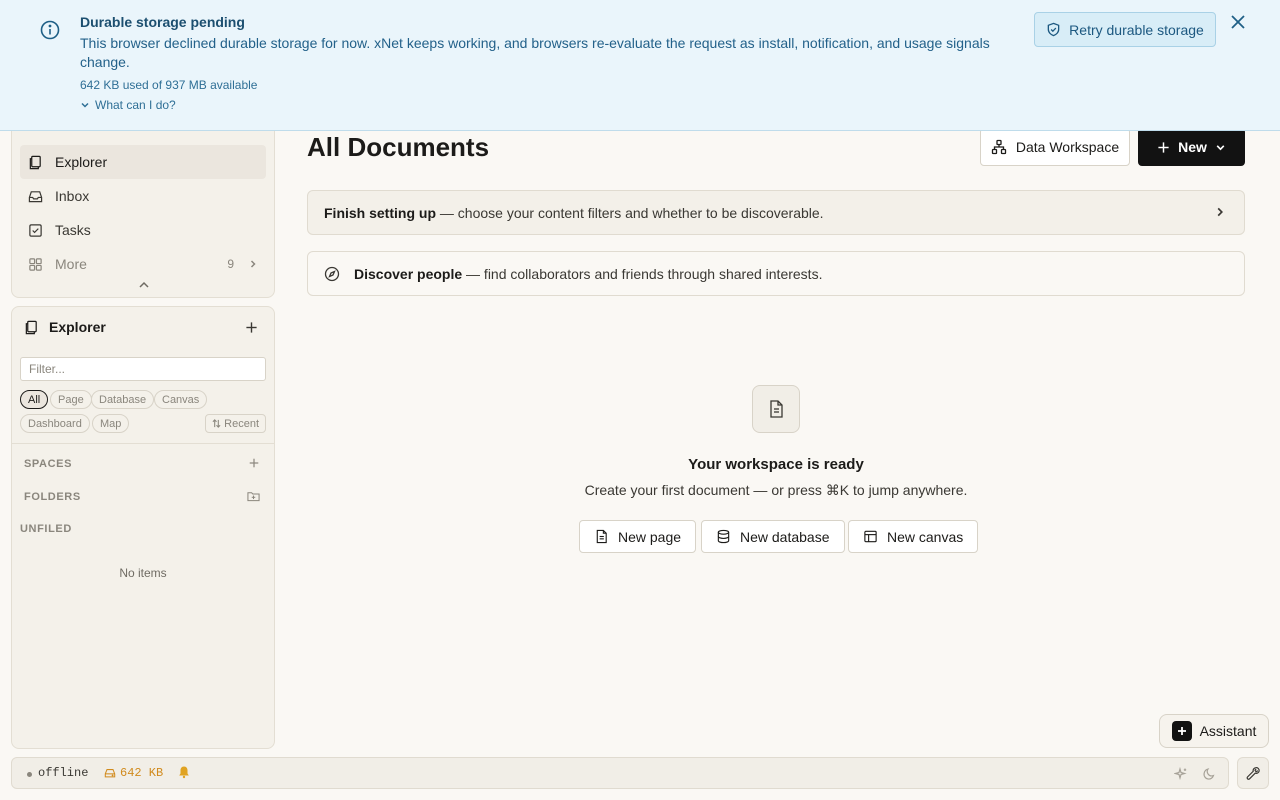 Image resolution: width=1280 pixels, height=800 pixels. I want to click on new-label: New, so click(1192, 147).